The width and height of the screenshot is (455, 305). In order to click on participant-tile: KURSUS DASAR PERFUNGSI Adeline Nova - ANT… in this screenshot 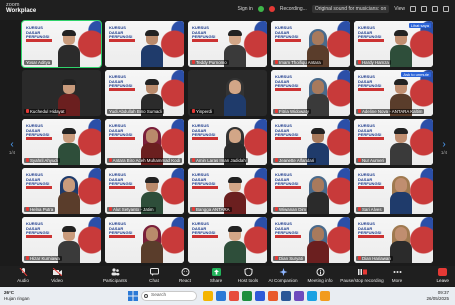, I will do `click(393, 93)`.